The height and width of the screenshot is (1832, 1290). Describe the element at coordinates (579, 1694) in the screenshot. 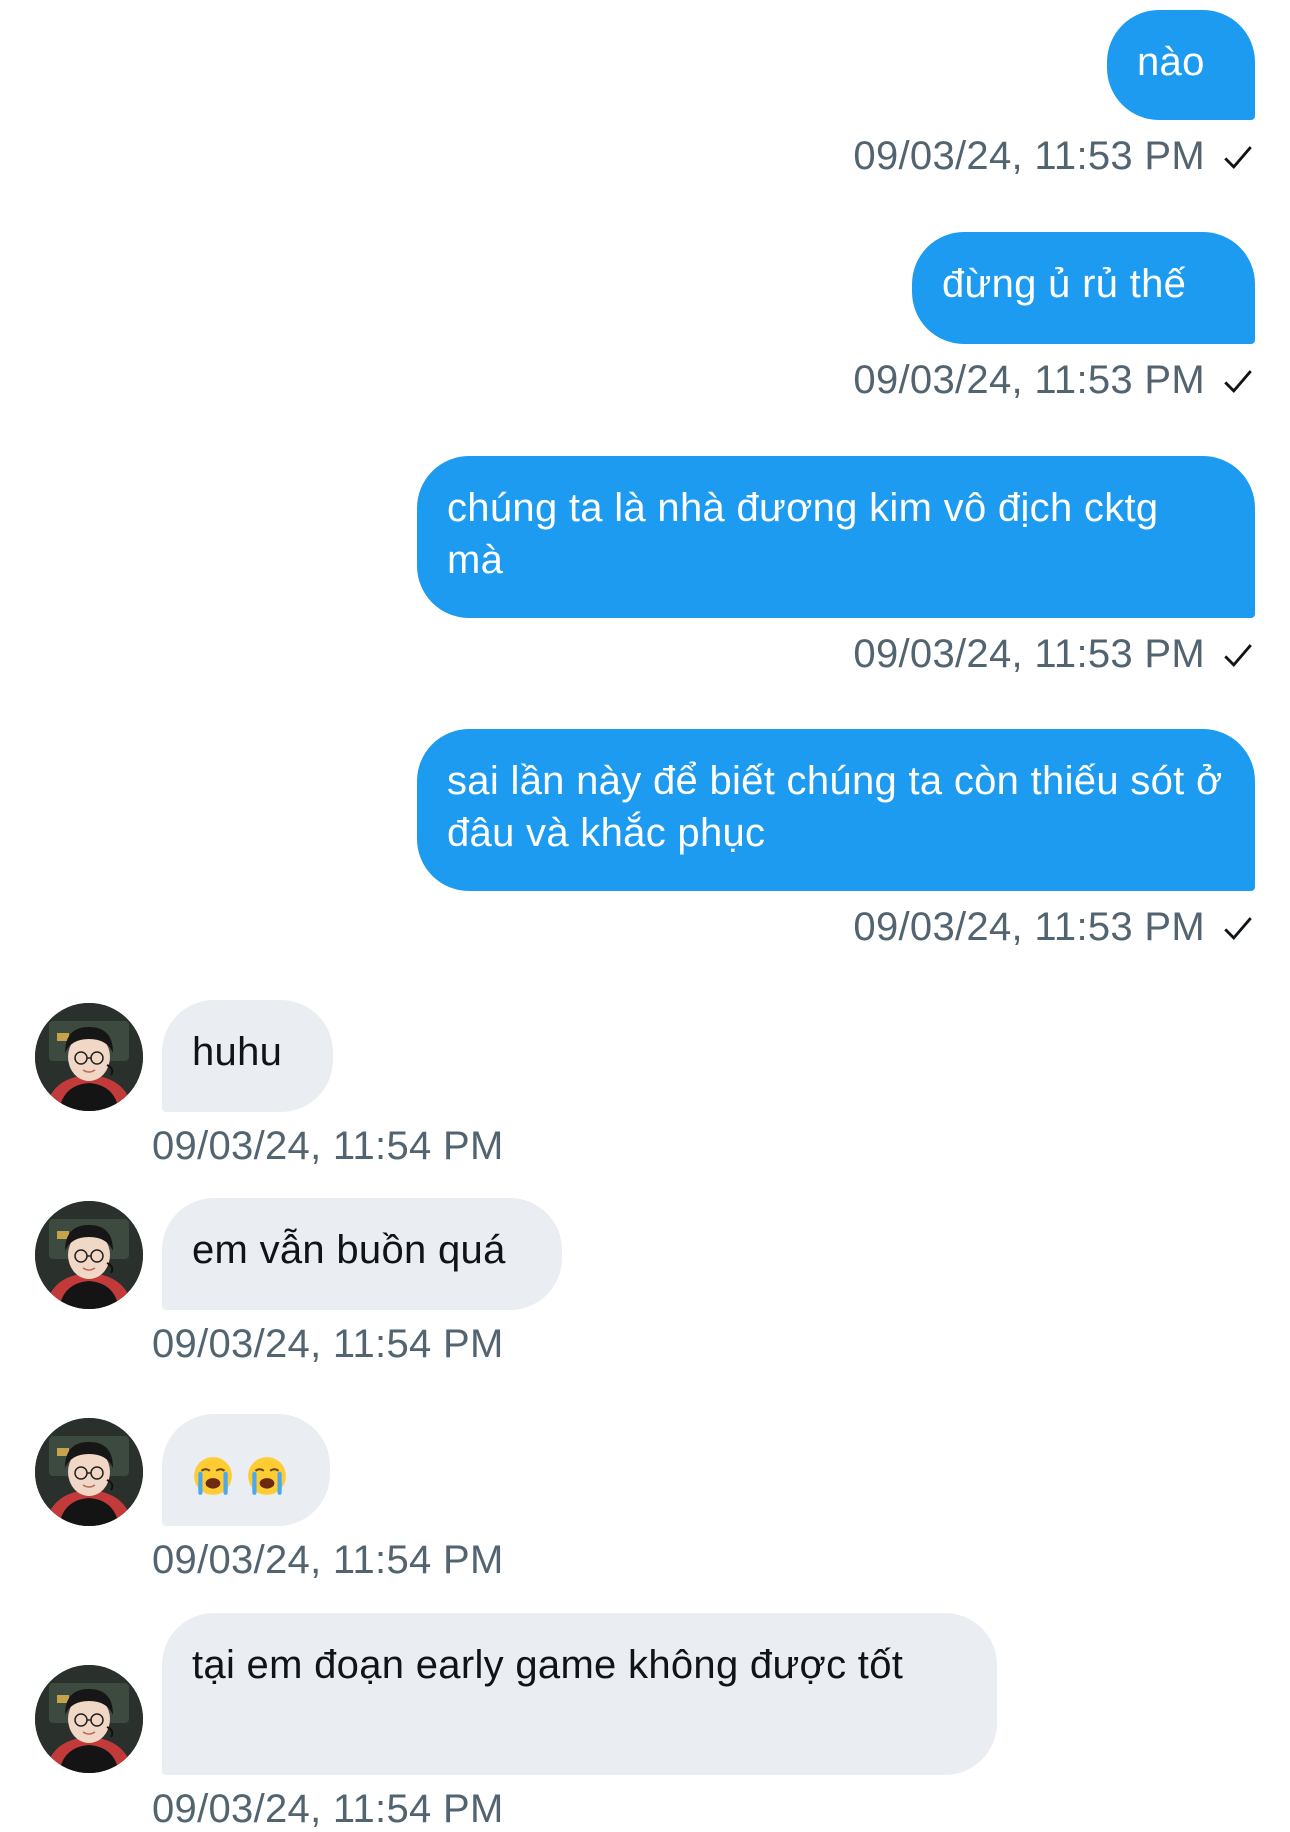

I see `message-bubble-received: tại em đoạn early game không được tốt` at that location.